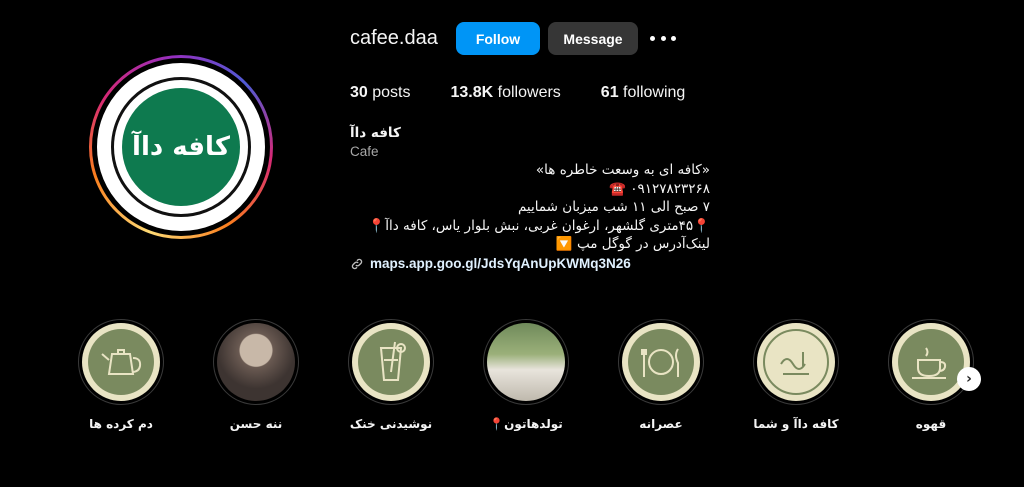 This screenshot has height=487, width=1024. What do you see at coordinates (593, 38) in the screenshot?
I see `message-button: Message` at bounding box center [593, 38].